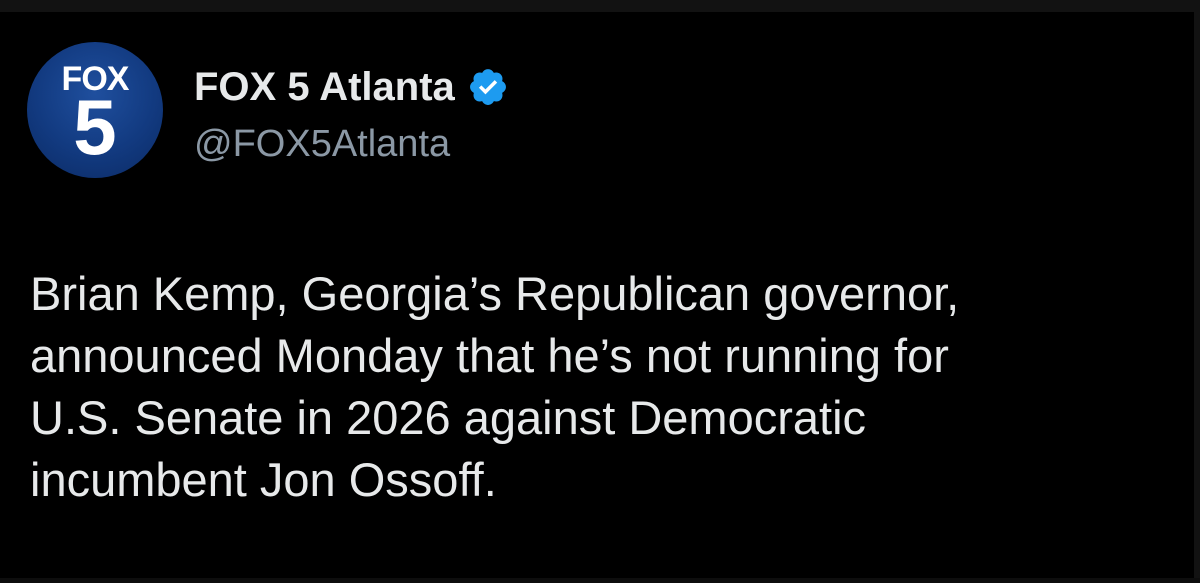 The width and height of the screenshot is (1200, 583). I want to click on author-names: FOX 5 Atlanta @FOX5Atlanta, so click(351, 110).